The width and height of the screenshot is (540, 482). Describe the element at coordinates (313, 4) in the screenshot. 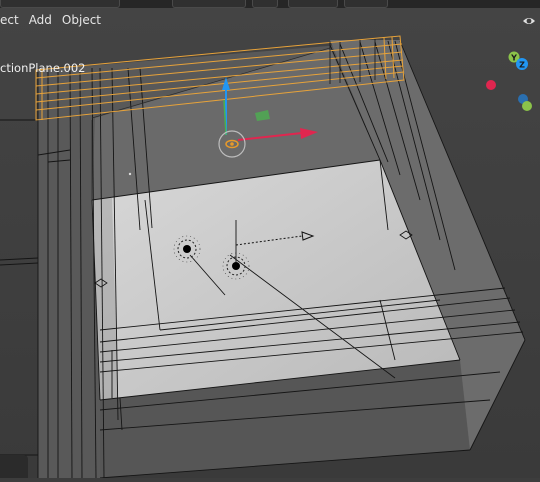

I see `snapping-dropdown` at that location.